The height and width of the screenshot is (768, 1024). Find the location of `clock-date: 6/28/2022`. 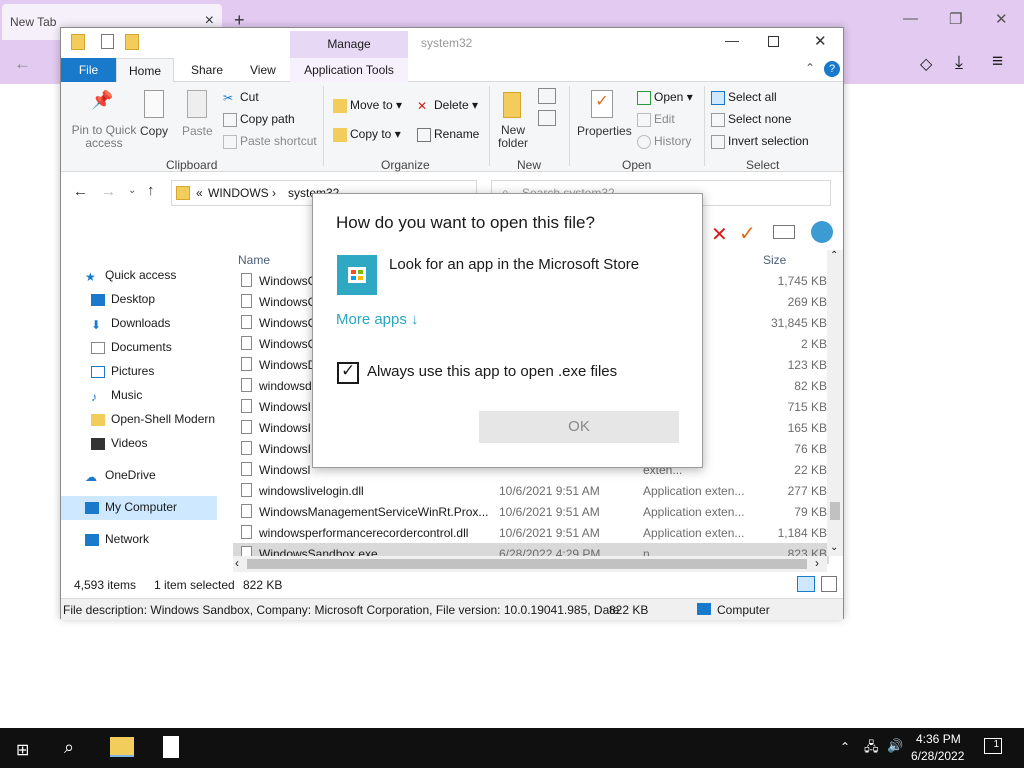

clock-date: 6/28/2022 is located at coordinates (937, 756).